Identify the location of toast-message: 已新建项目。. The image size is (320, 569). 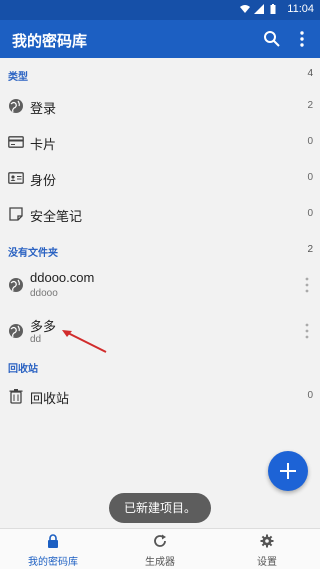
(160, 508).